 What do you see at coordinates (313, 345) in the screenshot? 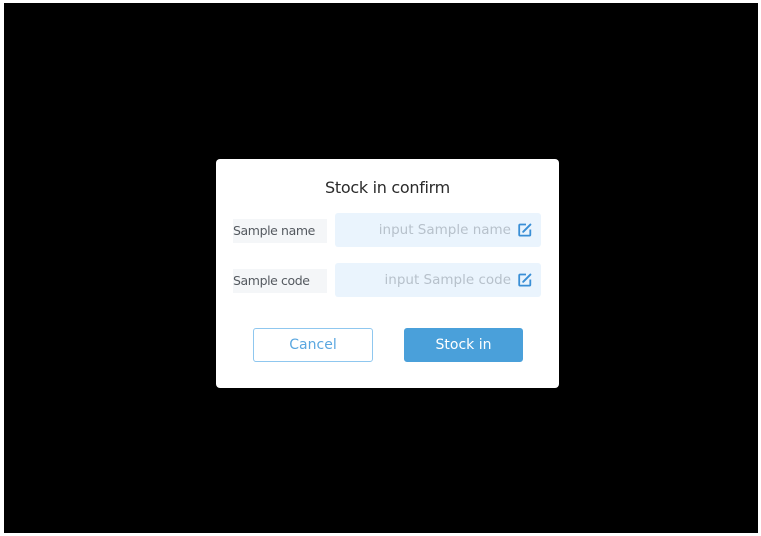
I see `cancel-button: Cancel` at bounding box center [313, 345].